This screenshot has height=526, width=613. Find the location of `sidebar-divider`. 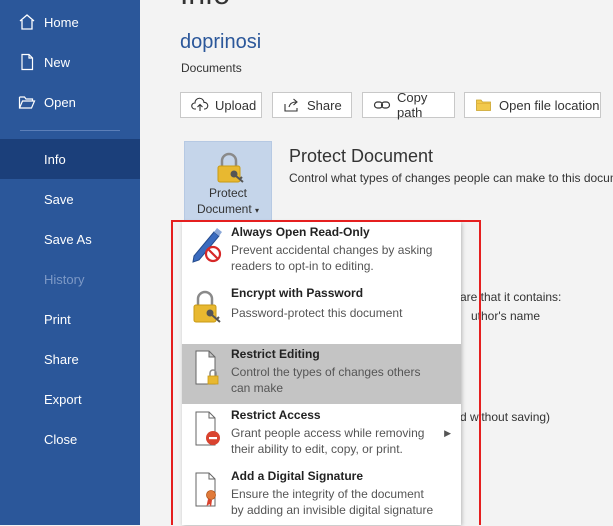

sidebar-divider is located at coordinates (70, 130).